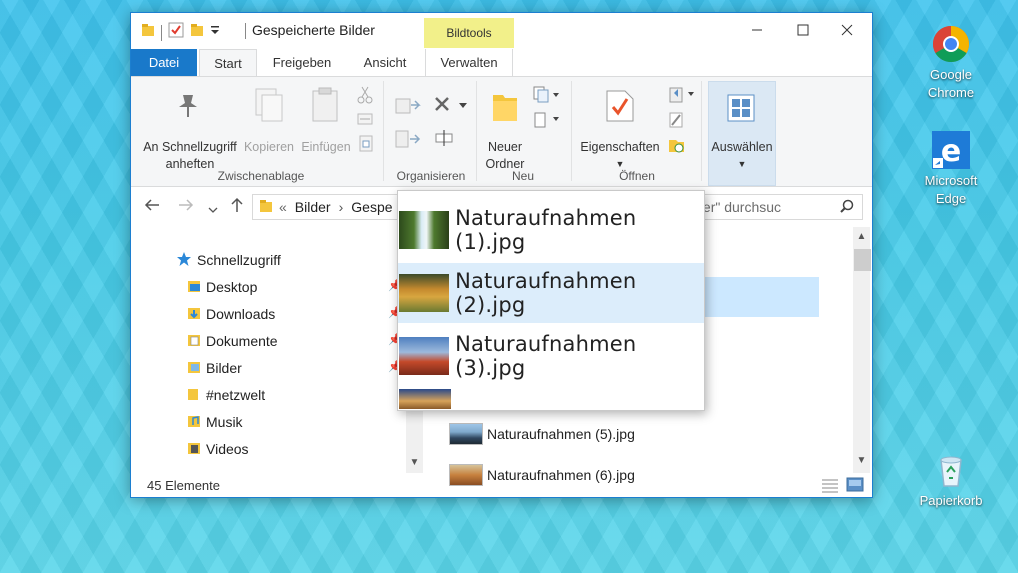  What do you see at coordinates (194, 287) in the screenshot?
I see `desktop-folder-icon` at bounding box center [194, 287].